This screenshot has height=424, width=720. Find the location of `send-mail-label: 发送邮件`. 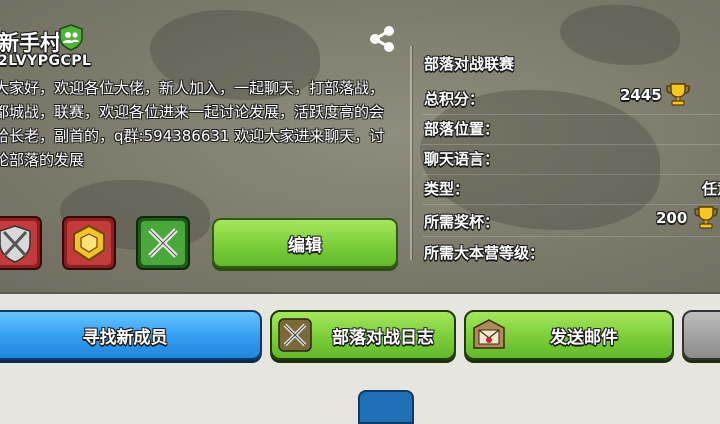

send-mail-label: 发送邮件 is located at coordinates (584, 337).